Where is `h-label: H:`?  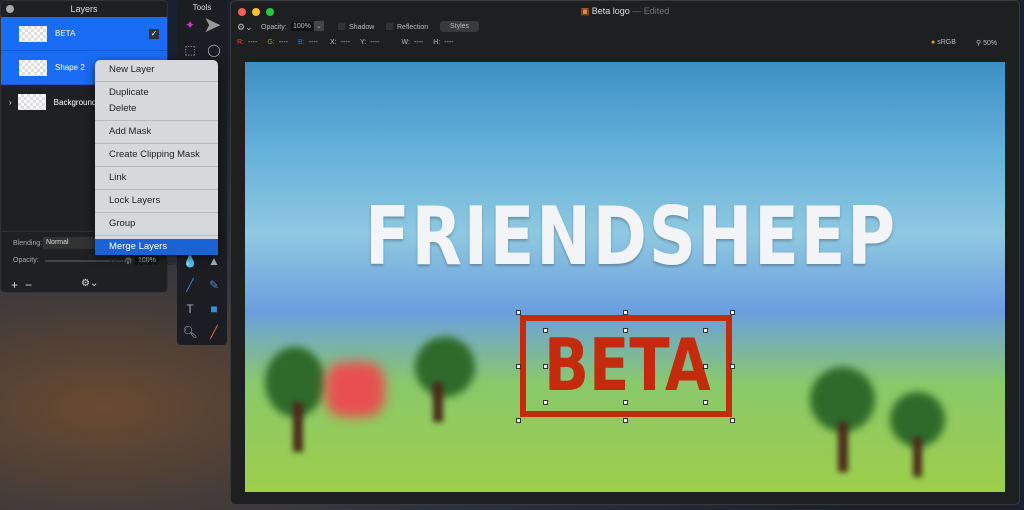 h-label: H: is located at coordinates (437, 42).